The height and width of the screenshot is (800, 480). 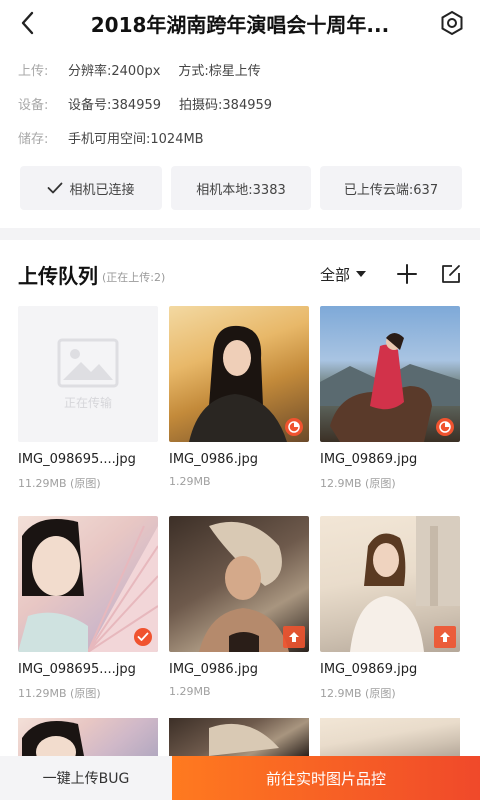 I want to click on realtime-quality-control-button: 前往实时图片品控, so click(x=326, y=778).